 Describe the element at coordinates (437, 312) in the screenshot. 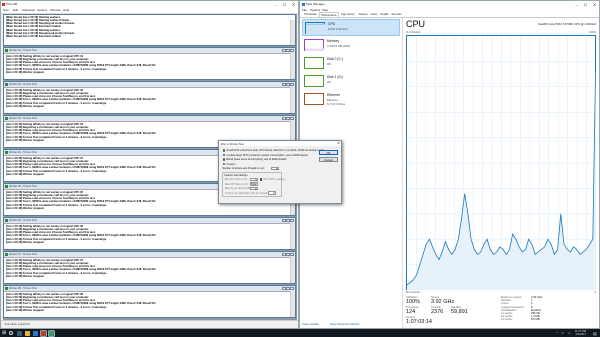

I see `stat-value: 2376` at that location.